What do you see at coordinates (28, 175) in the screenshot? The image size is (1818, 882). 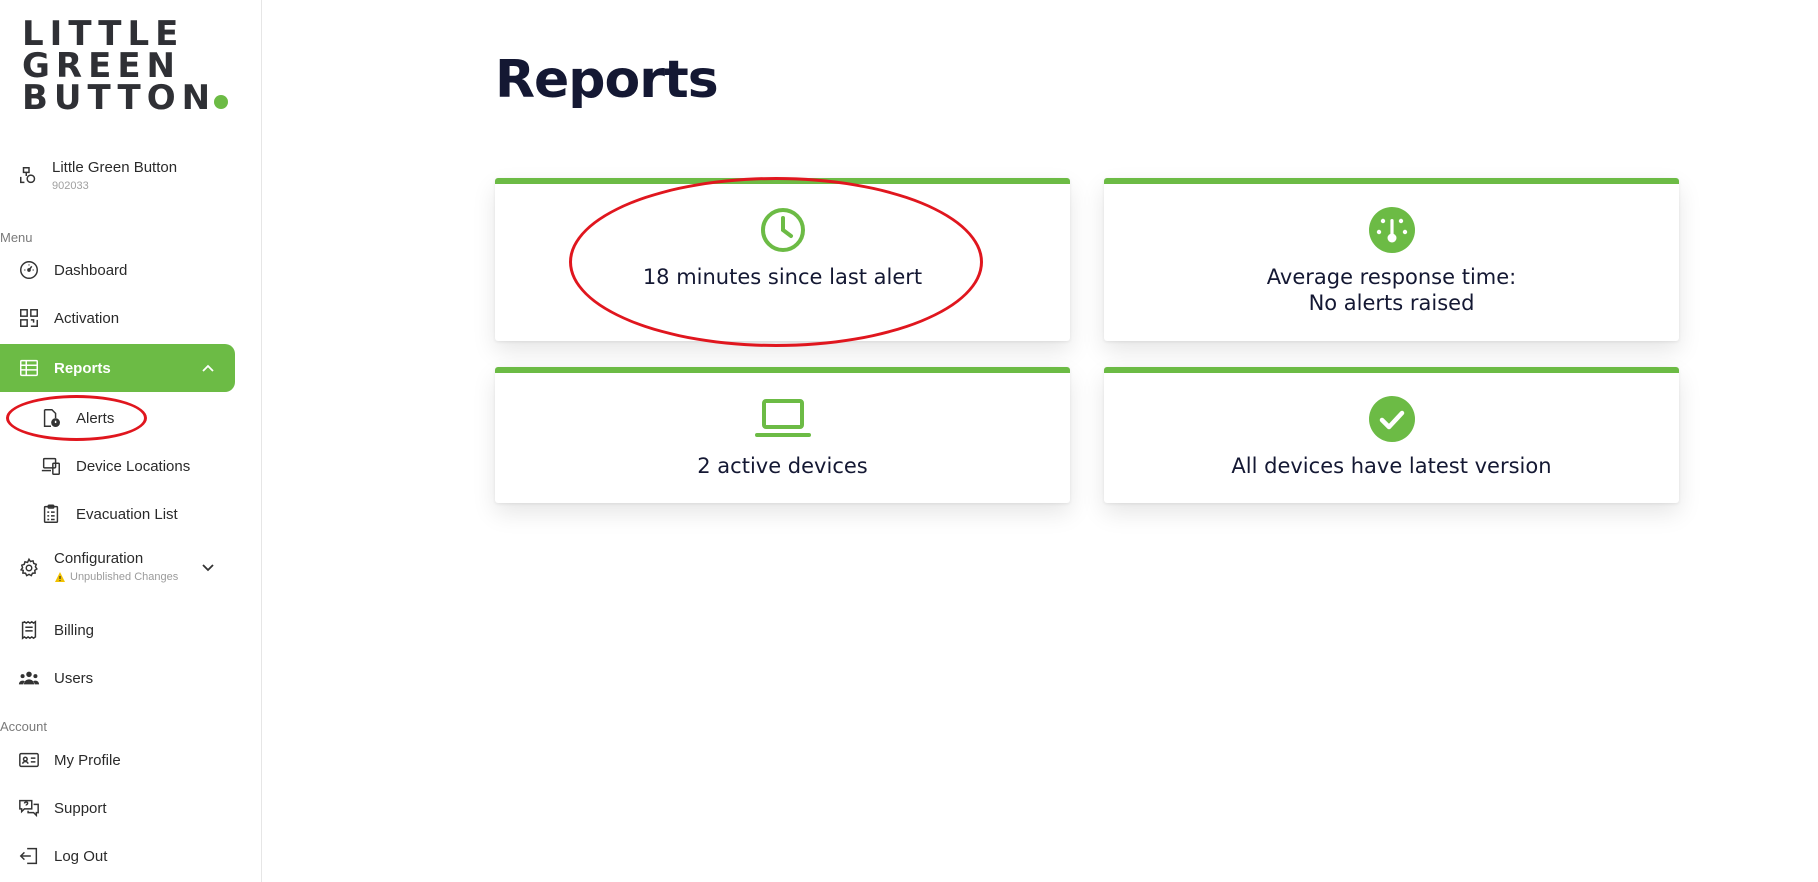 I see `org-switch-icon` at bounding box center [28, 175].